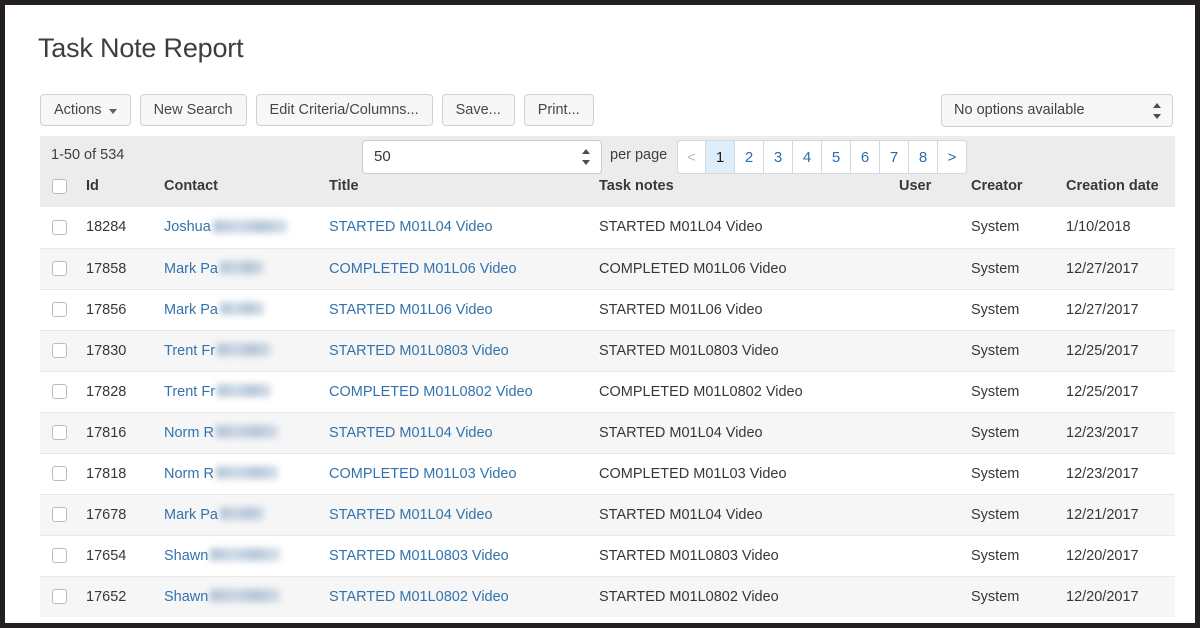  Describe the element at coordinates (1120, 514) in the screenshot. I see `cell-creation-date: 12/21/2017` at that location.